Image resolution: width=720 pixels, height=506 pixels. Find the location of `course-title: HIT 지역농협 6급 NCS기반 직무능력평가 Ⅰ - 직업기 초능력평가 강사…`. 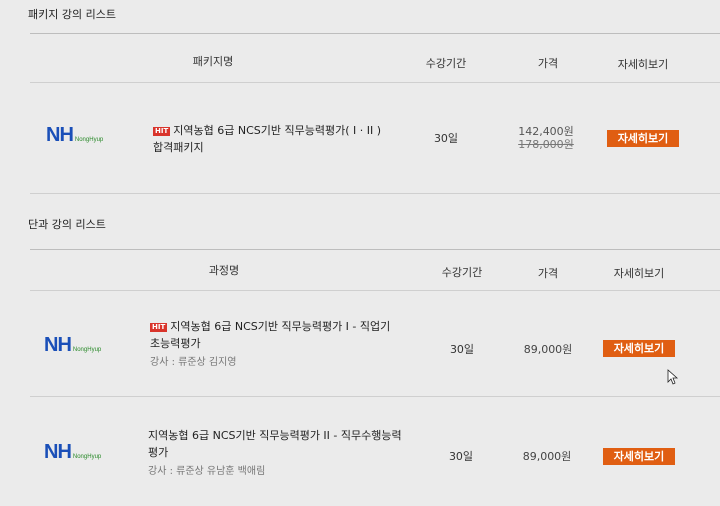

course-title: HIT 지역농협 6급 NCS기반 직무능력평가 Ⅰ - 직업기 초능력평가 강사… is located at coordinates (270, 344).